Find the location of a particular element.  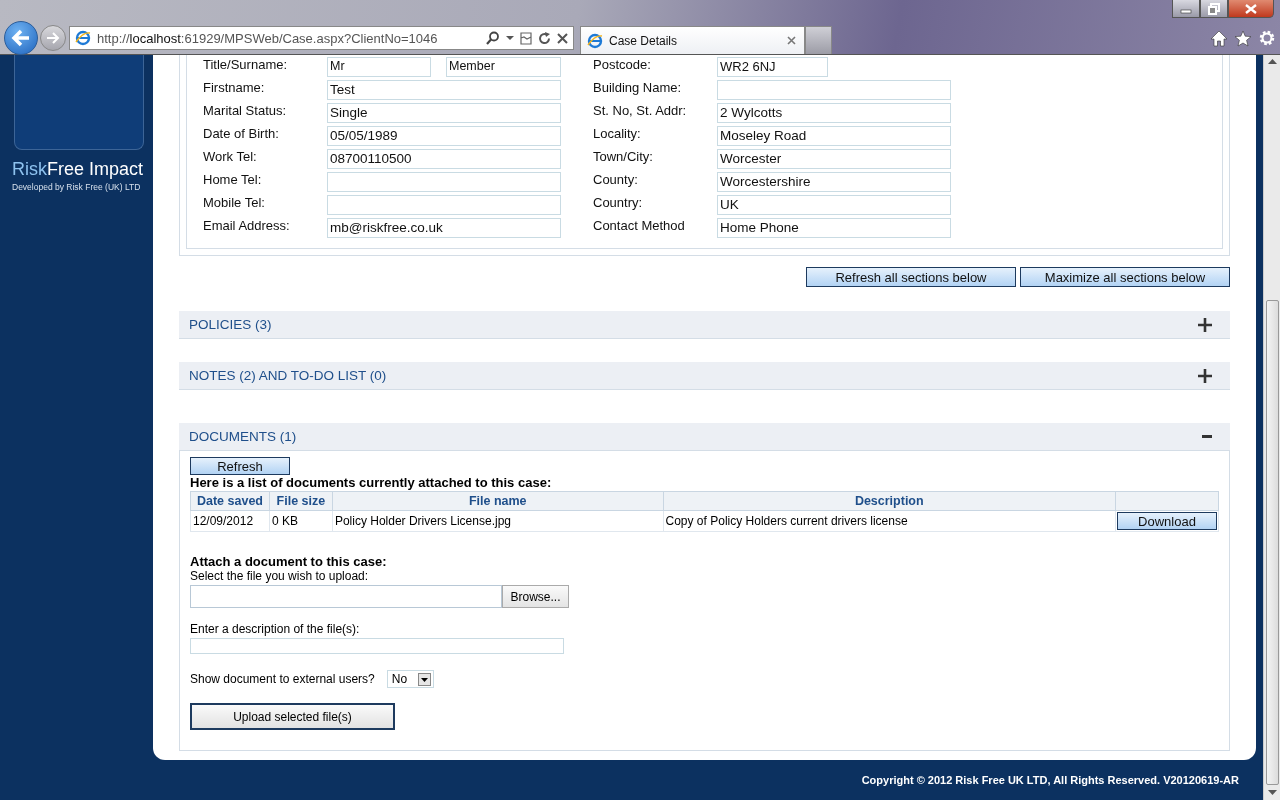

url-text: http://localhost:61929/MPSWeb/Case.aspx?ClientNo=1046 is located at coordinates (268, 38).